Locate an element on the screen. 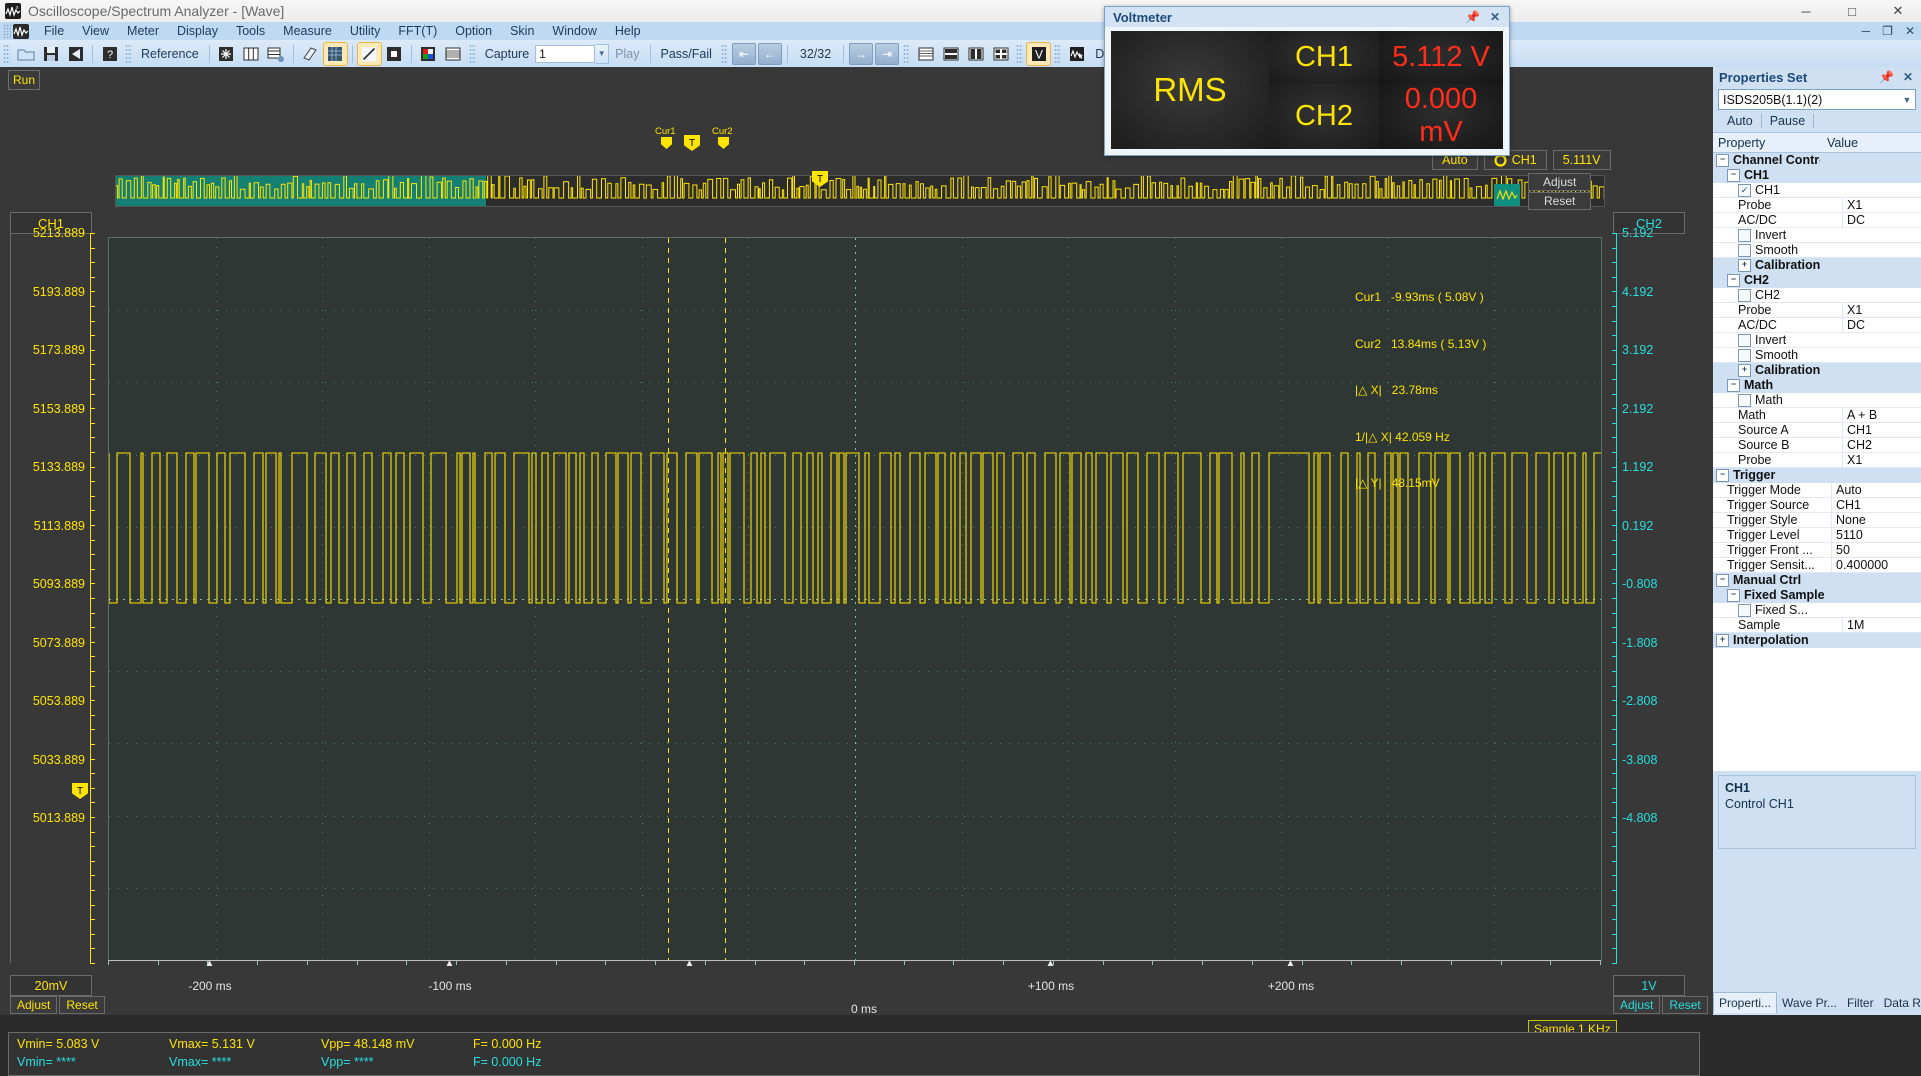  property-row: Math is located at coordinates (1817, 400).